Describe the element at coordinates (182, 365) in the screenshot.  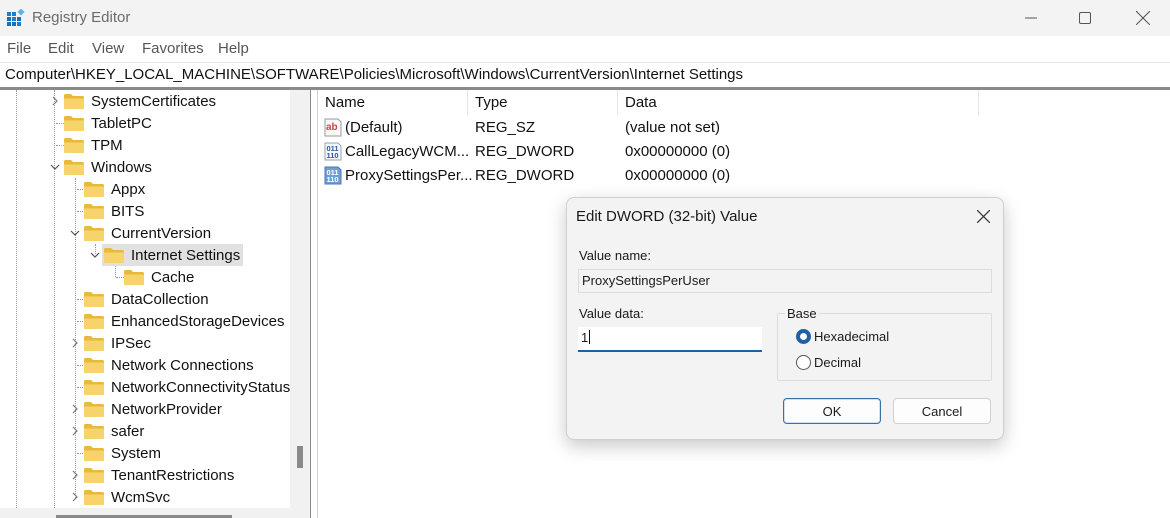
I see `tree-node-label: Network Connections` at that location.